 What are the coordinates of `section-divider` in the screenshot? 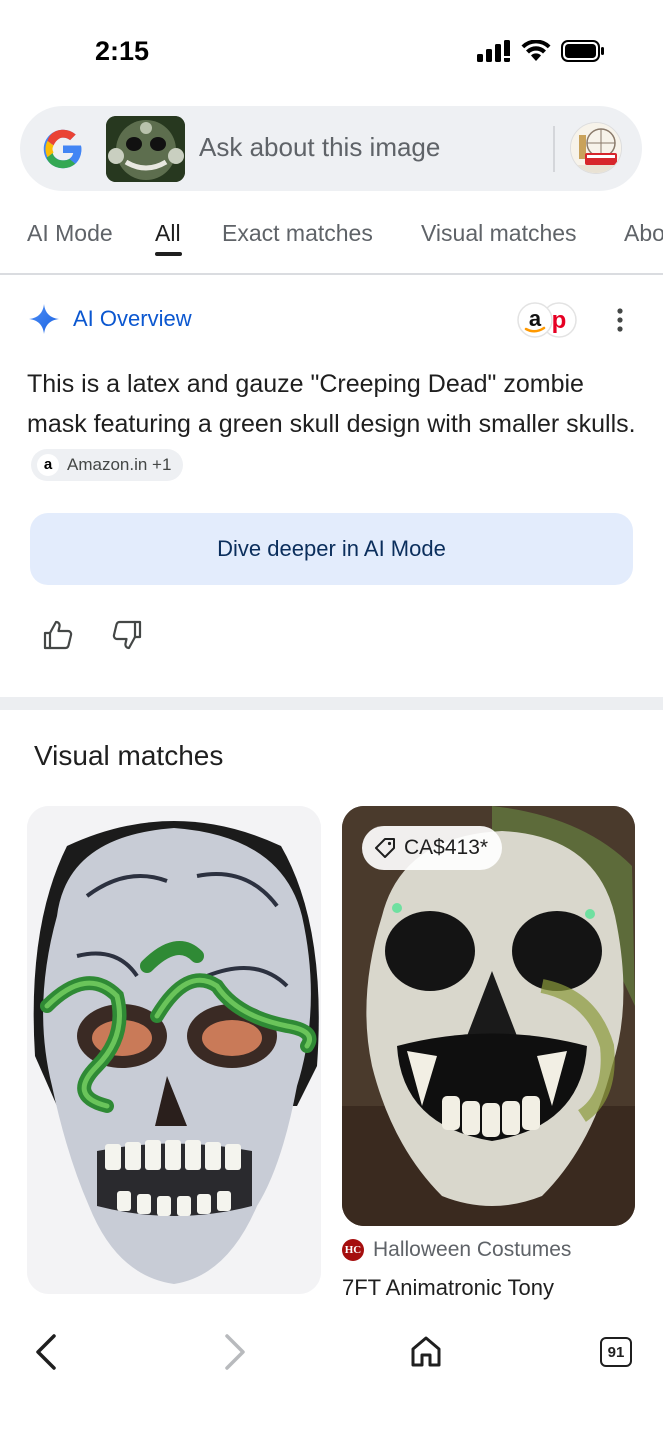 It's located at (331, 703).